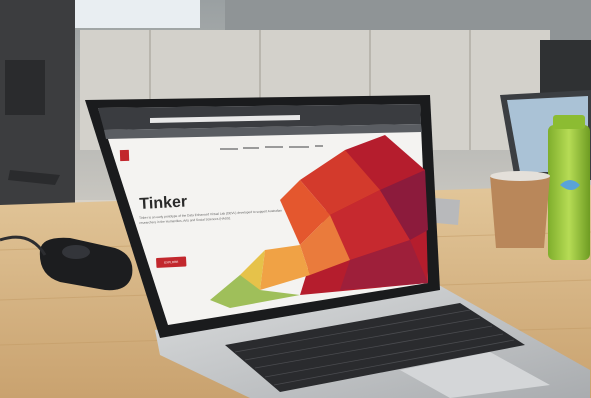 The image size is (591, 398). I want to click on coffee-cup, so click(520, 211).